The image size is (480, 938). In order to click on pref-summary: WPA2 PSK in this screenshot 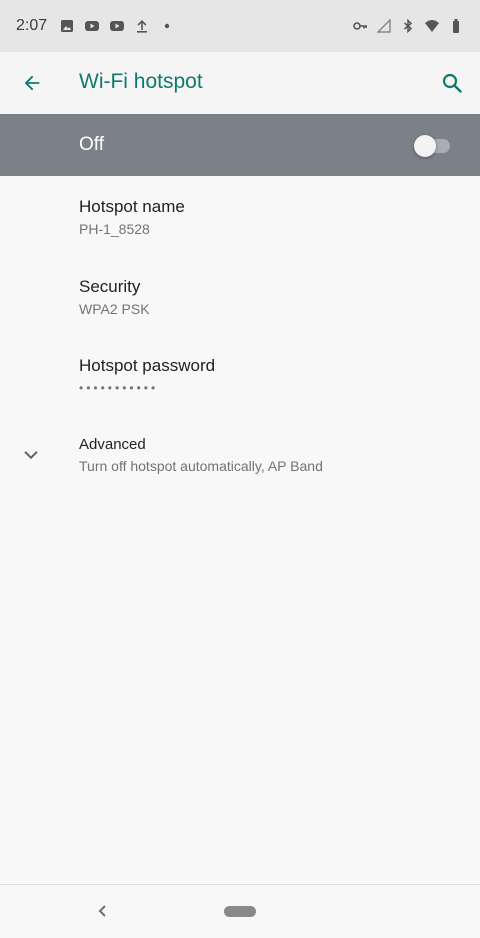, I will do `click(114, 309)`.